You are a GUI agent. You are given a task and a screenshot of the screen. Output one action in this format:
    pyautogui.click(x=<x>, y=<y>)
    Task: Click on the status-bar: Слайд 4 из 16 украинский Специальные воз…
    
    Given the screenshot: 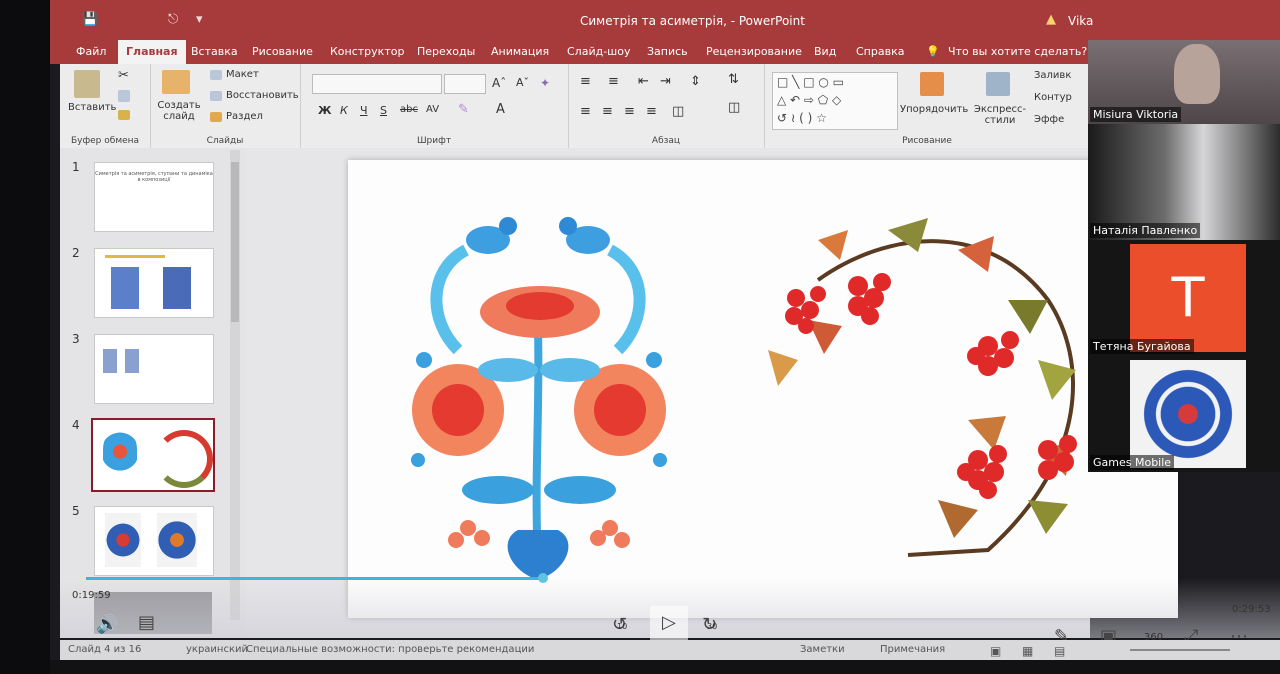 What is the action you would take?
    pyautogui.click(x=670, y=650)
    